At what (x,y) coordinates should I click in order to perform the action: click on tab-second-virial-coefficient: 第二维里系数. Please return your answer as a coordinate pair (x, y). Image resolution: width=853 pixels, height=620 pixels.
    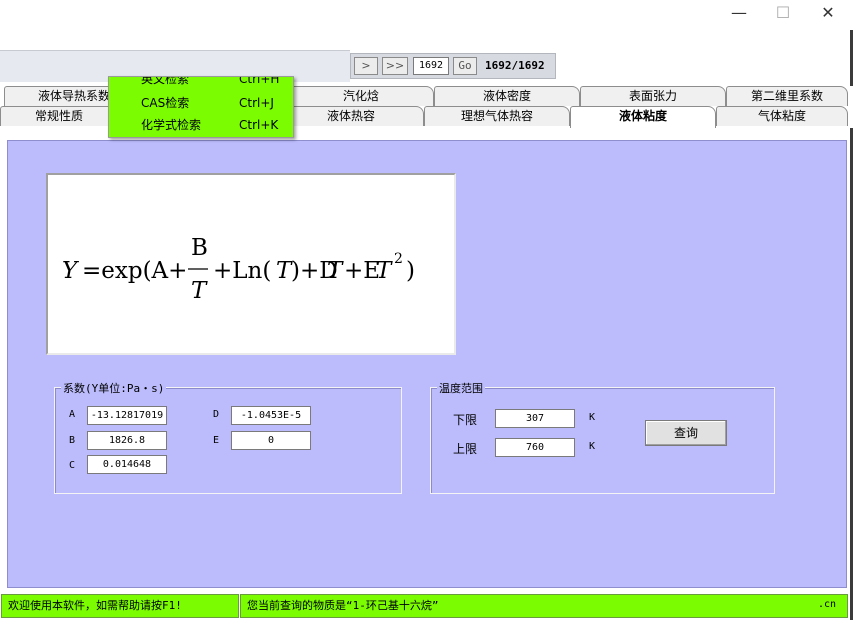
    Looking at the image, I should click on (787, 96).